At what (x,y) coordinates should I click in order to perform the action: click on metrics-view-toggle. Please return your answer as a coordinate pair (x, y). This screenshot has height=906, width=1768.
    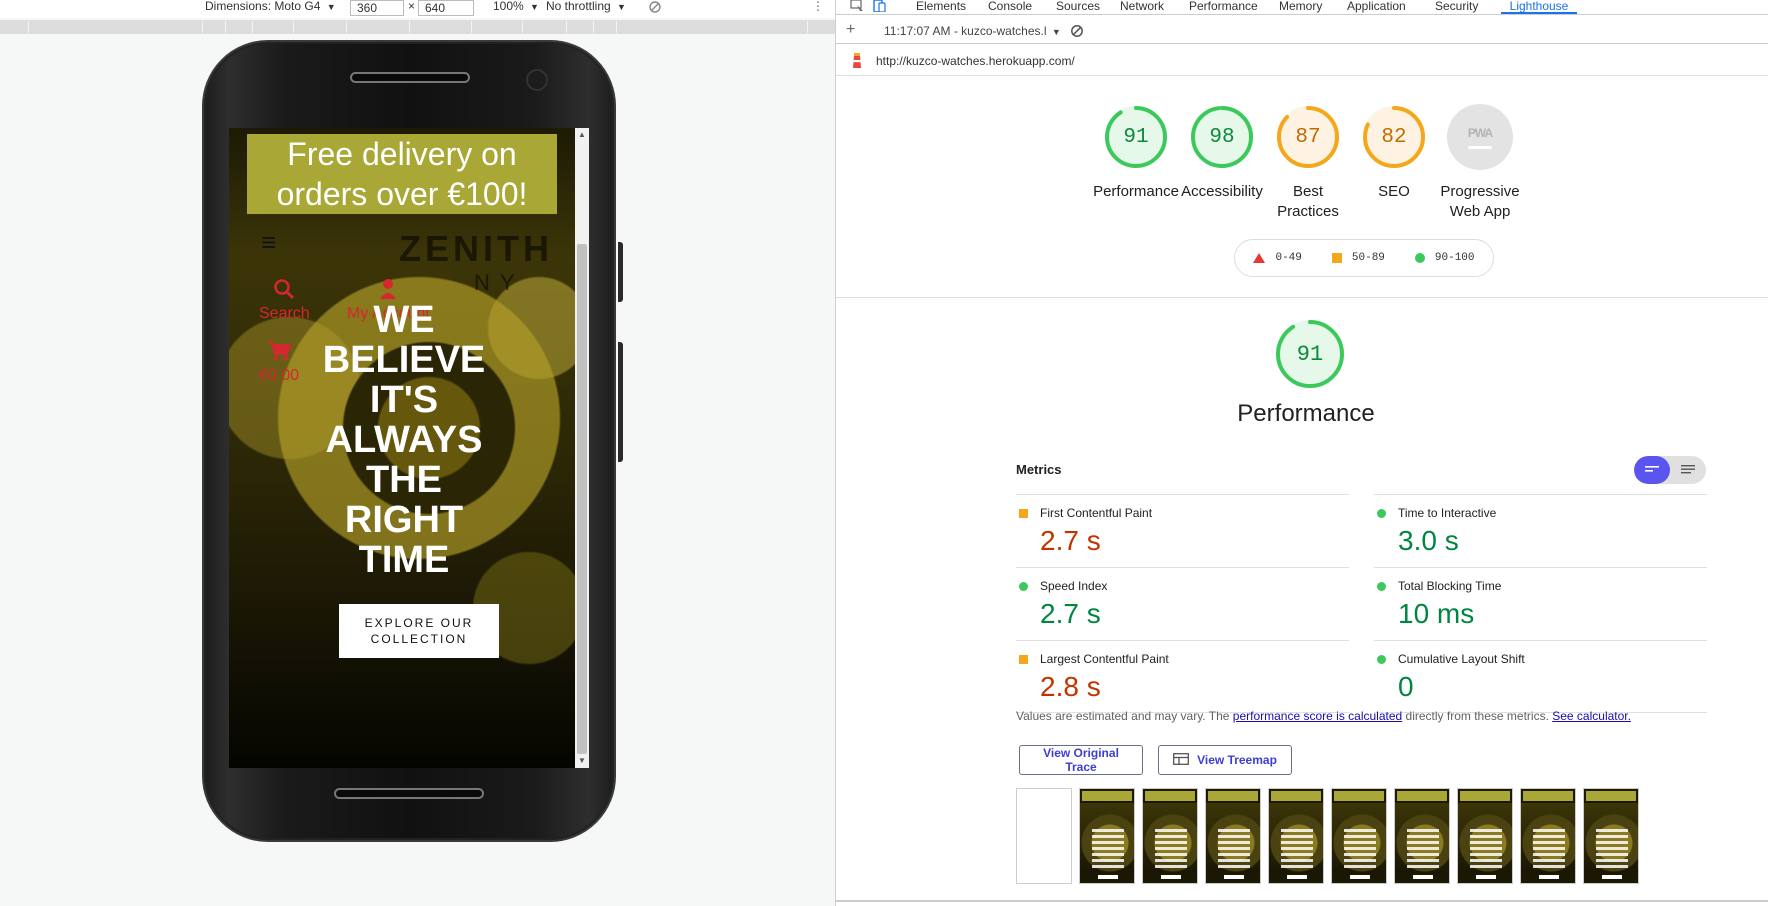
    Looking at the image, I should click on (1670, 470).